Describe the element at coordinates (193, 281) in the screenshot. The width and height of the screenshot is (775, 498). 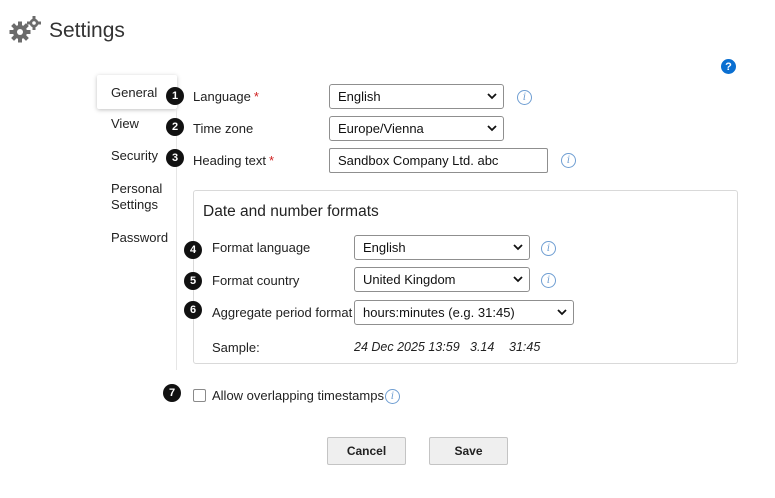
I see `marker-5: 5` at that location.